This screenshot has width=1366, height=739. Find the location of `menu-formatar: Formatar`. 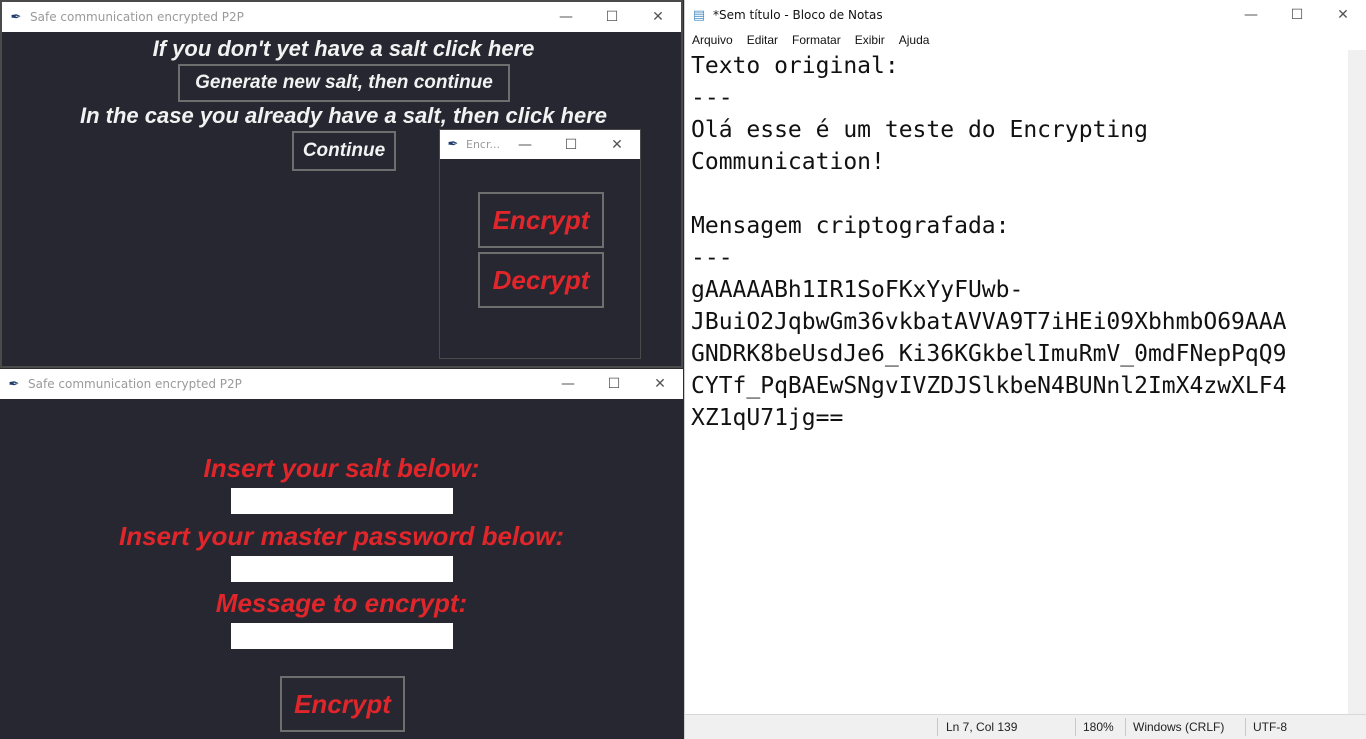

menu-formatar: Formatar is located at coordinates (816, 40).